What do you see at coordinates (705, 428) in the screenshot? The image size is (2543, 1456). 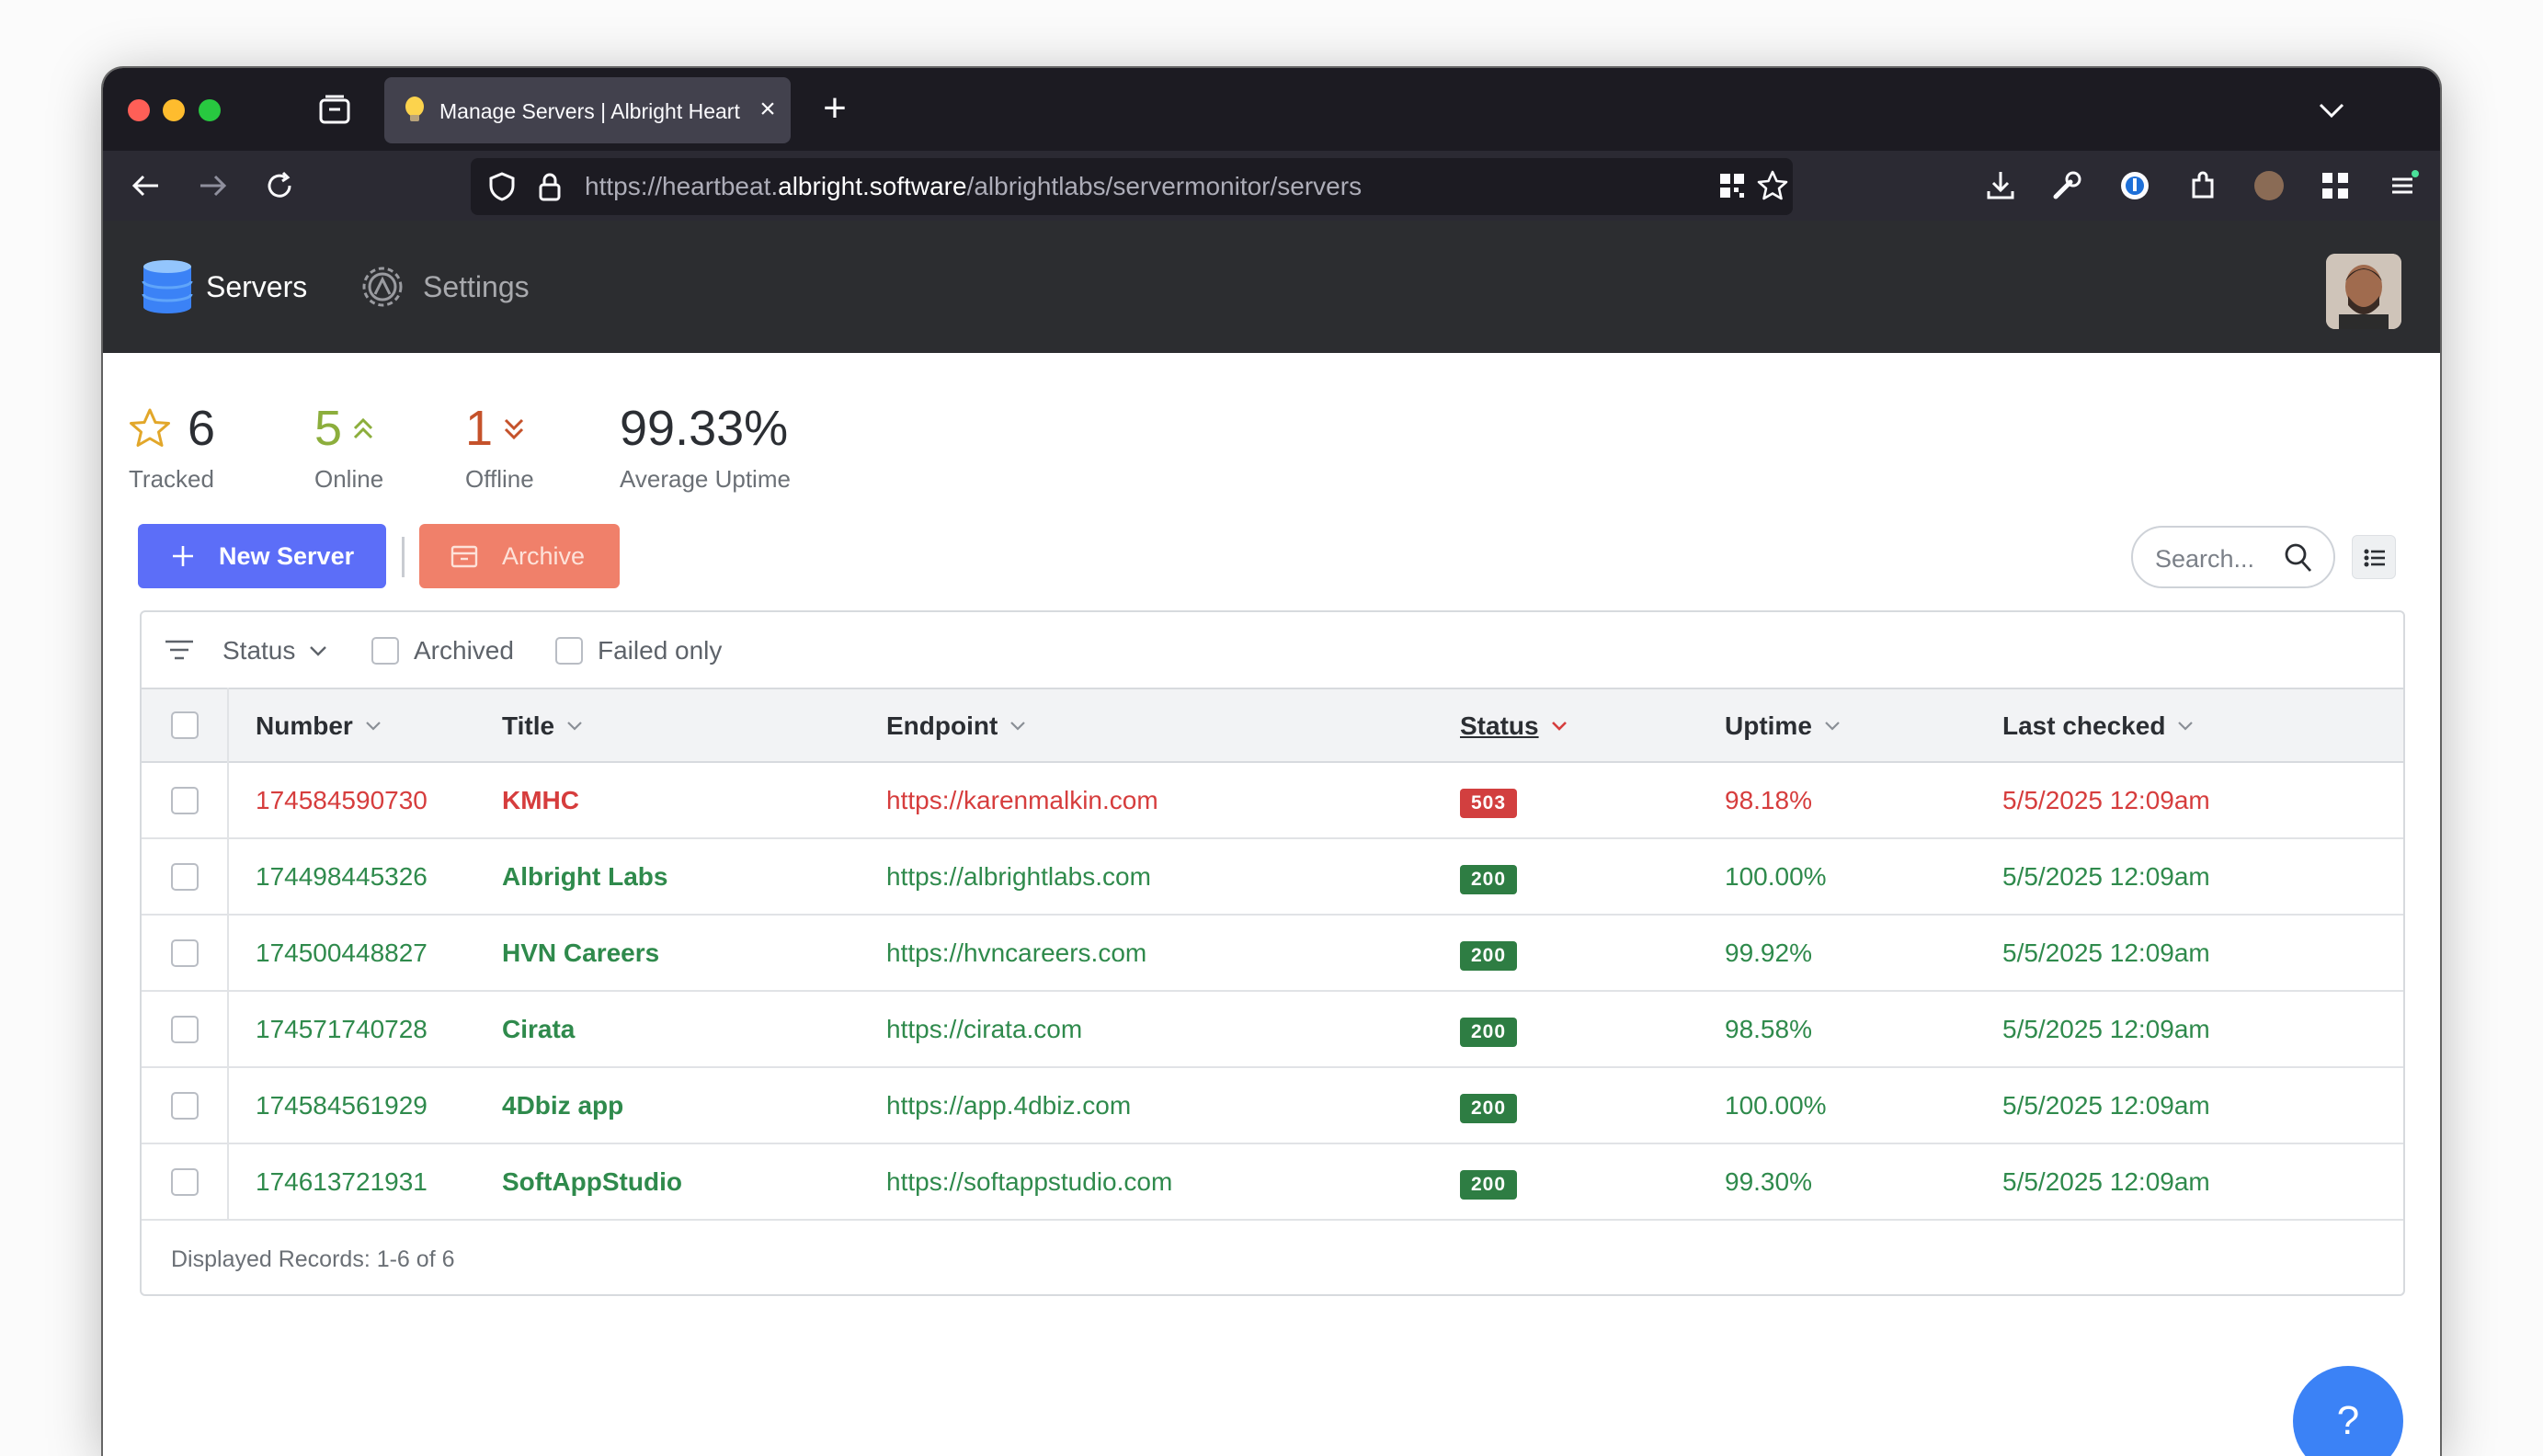 I see `uptime-value: 99.33%` at bounding box center [705, 428].